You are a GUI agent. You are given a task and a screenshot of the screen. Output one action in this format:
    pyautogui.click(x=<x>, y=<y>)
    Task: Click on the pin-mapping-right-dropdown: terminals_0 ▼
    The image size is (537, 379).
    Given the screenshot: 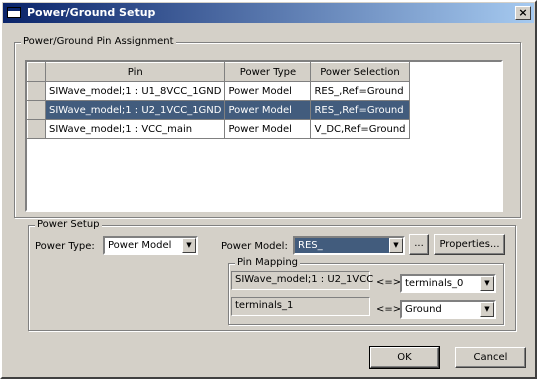 What is the action you would take?
    pyautogui.click(x=448, y=283)
    